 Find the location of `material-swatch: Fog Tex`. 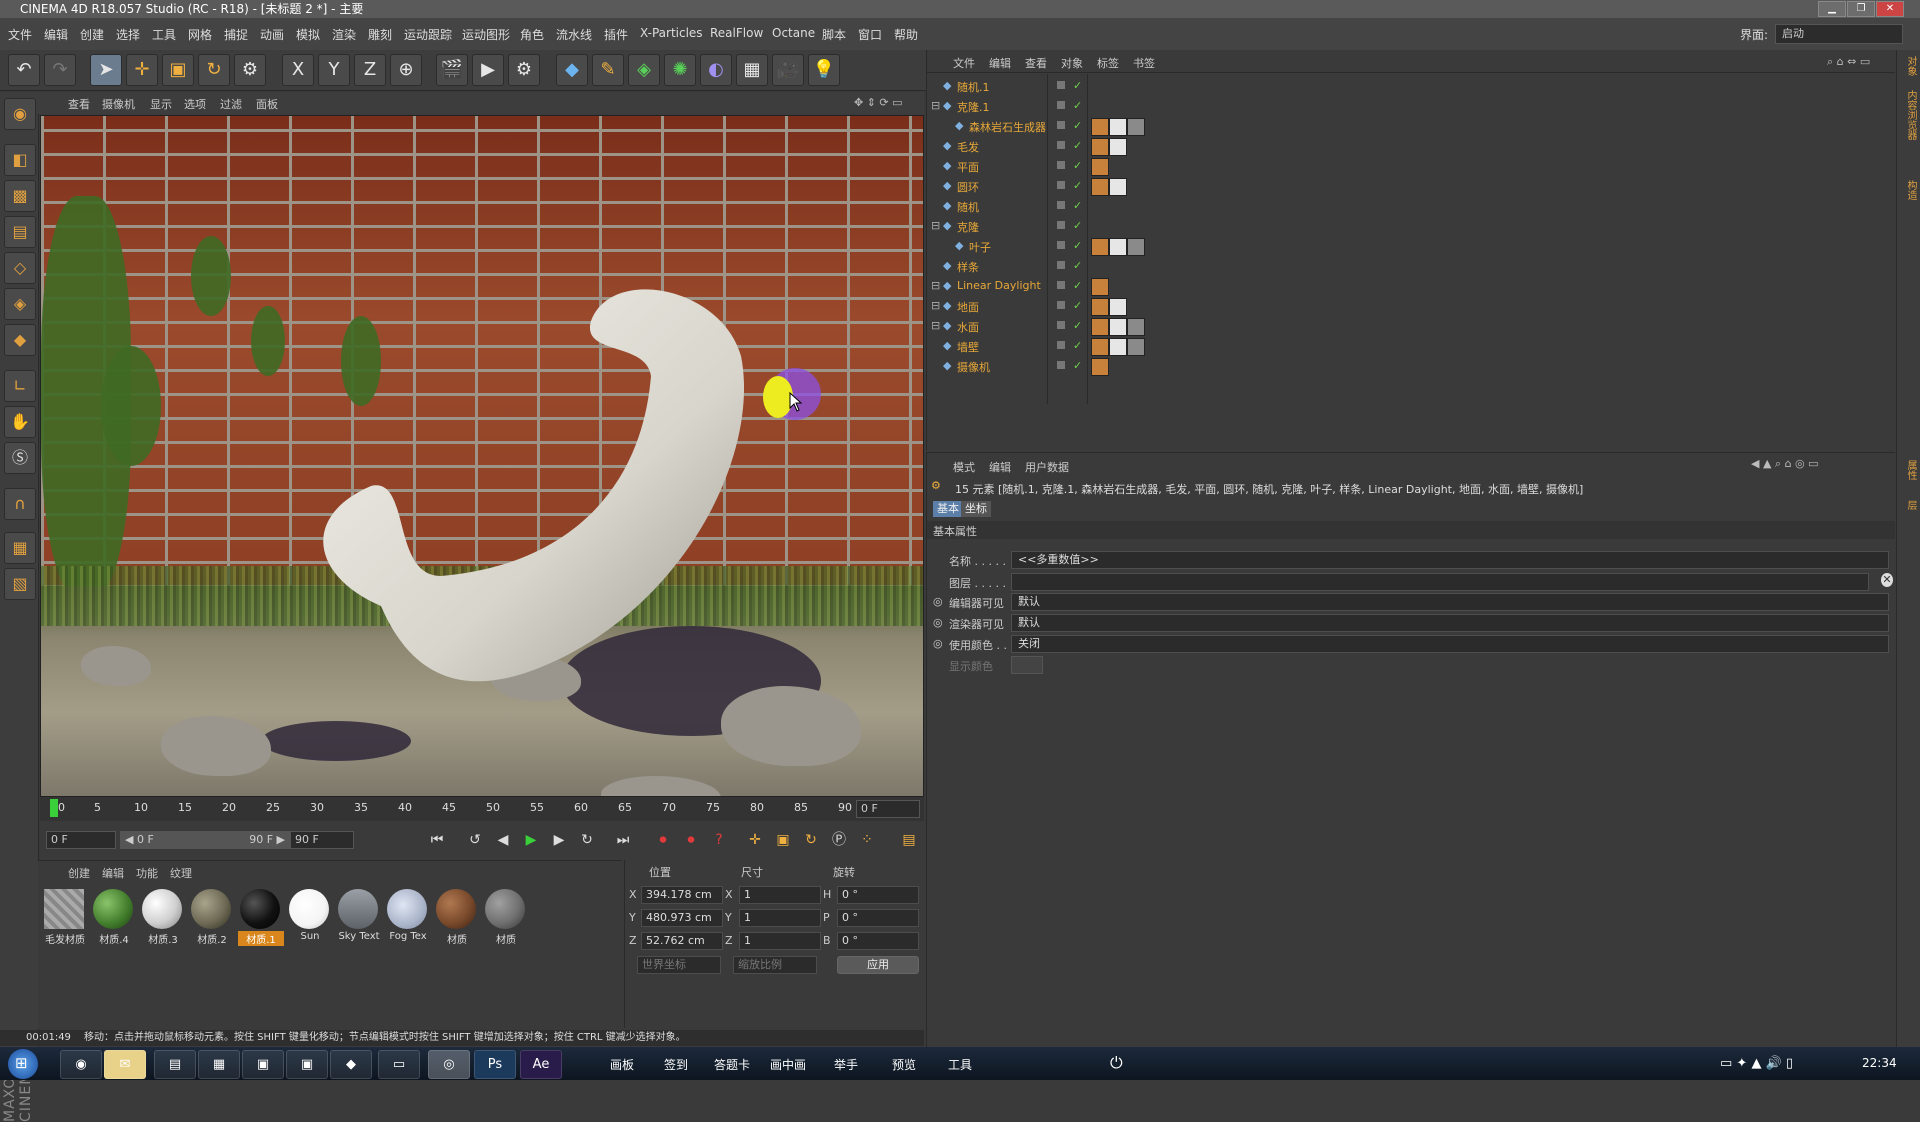

material-swatch: Fog Tex is located at coordinates (407, 919).